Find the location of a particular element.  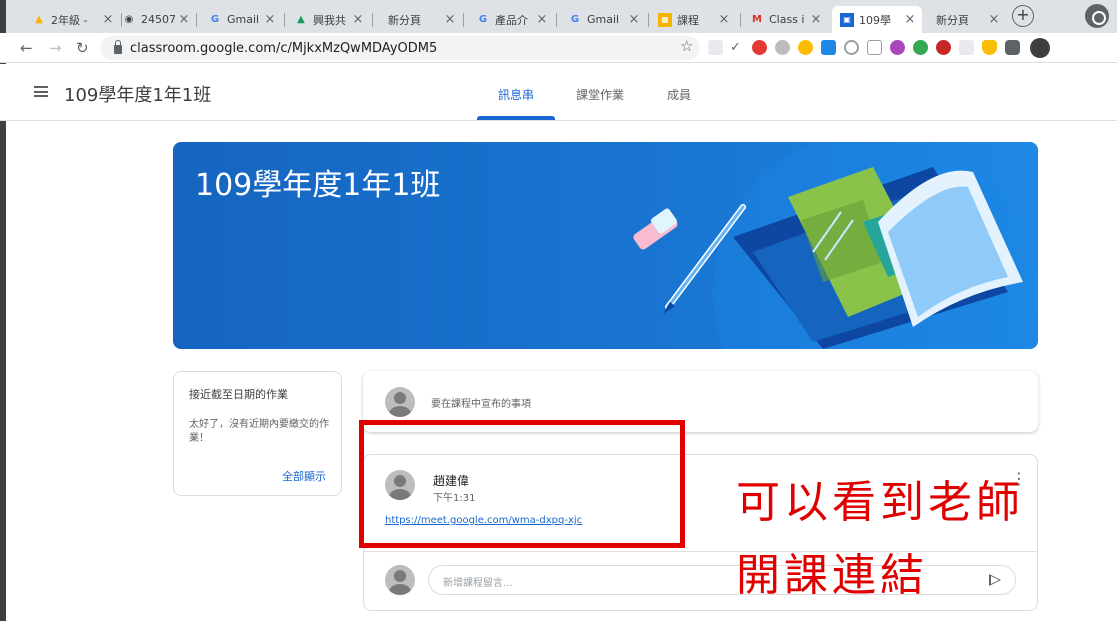

checkmark-extension-icon: ✓ is located at coordinates (737, 47).